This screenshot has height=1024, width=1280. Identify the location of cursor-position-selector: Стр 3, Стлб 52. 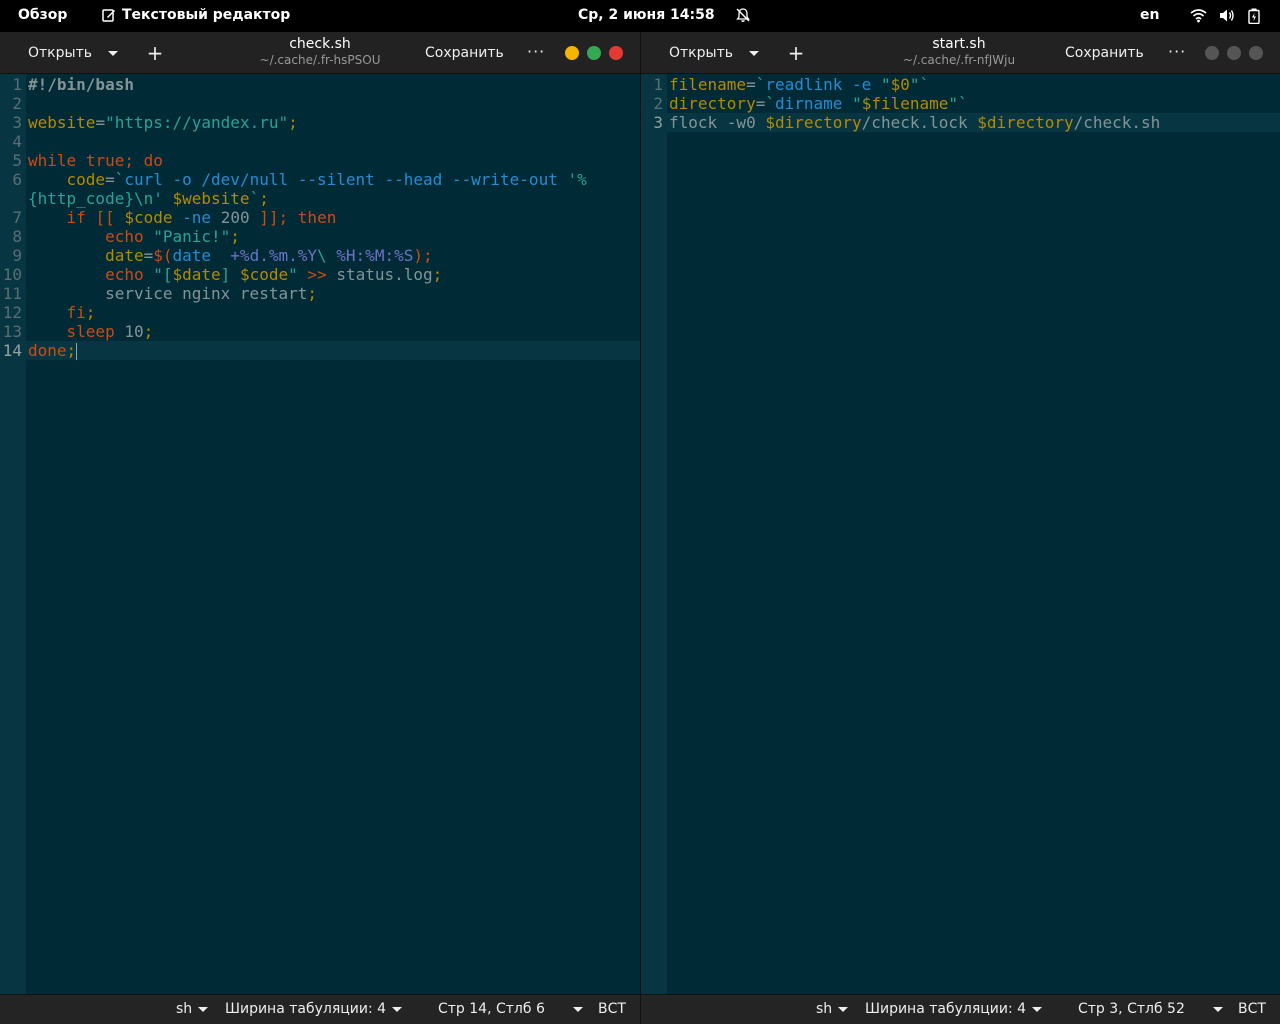
(1150, 1009).